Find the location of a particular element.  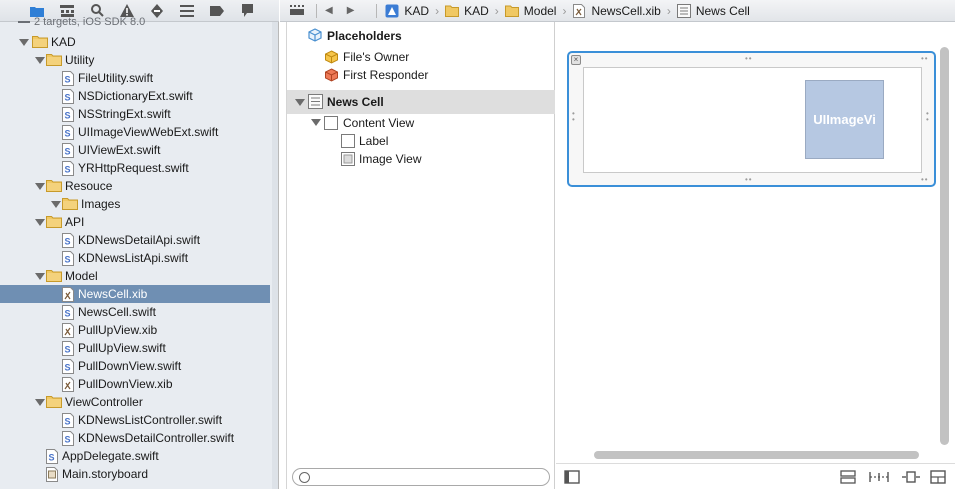

tree-item-label: YRHttpRequest.swift is located at coordinates (133, 168).